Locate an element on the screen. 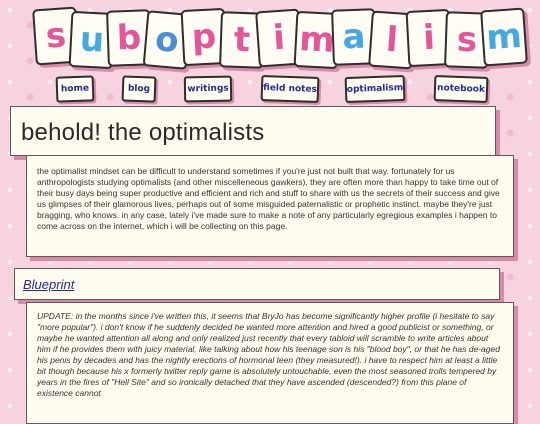  page-title-card: behold! the optimalists is located at coordinates (253, 131).